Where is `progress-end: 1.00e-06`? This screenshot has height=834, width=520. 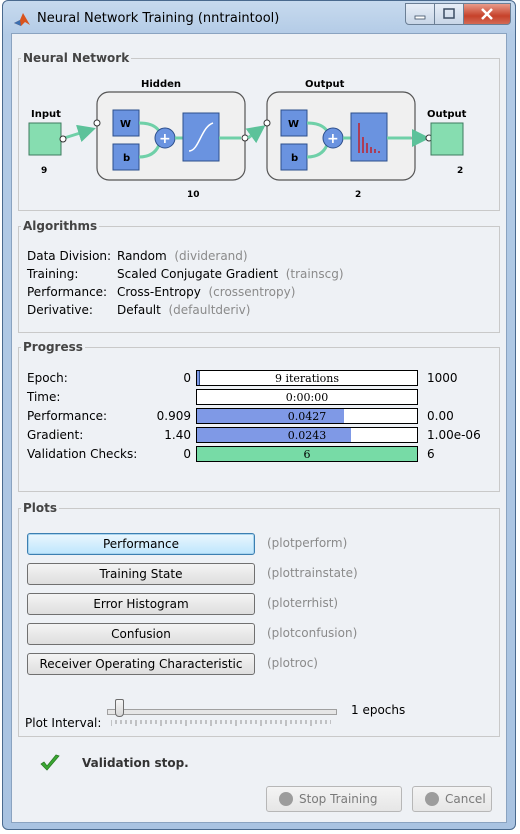
progress-end: 1.00e-06 is located at coordinates (454, 435).